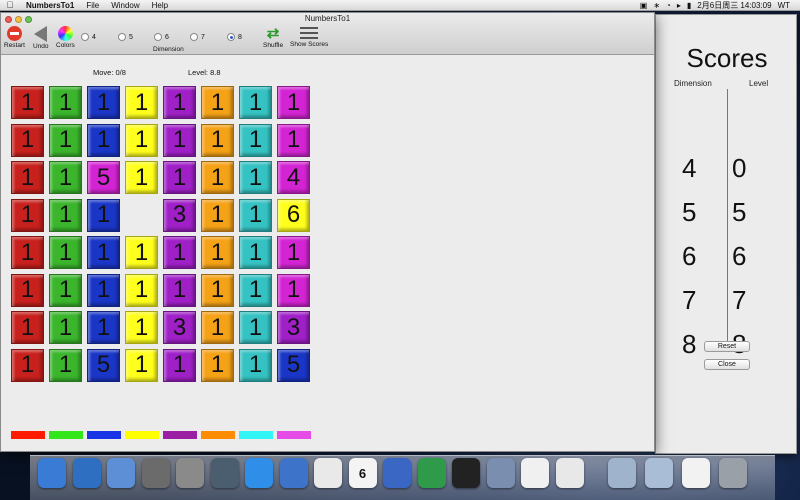 Image resolution: width=800 pixels, height=500 pixels. Describe the element at coordinates (689, 5) in the screenshot. I see `battery-icon: ▮` at that location.